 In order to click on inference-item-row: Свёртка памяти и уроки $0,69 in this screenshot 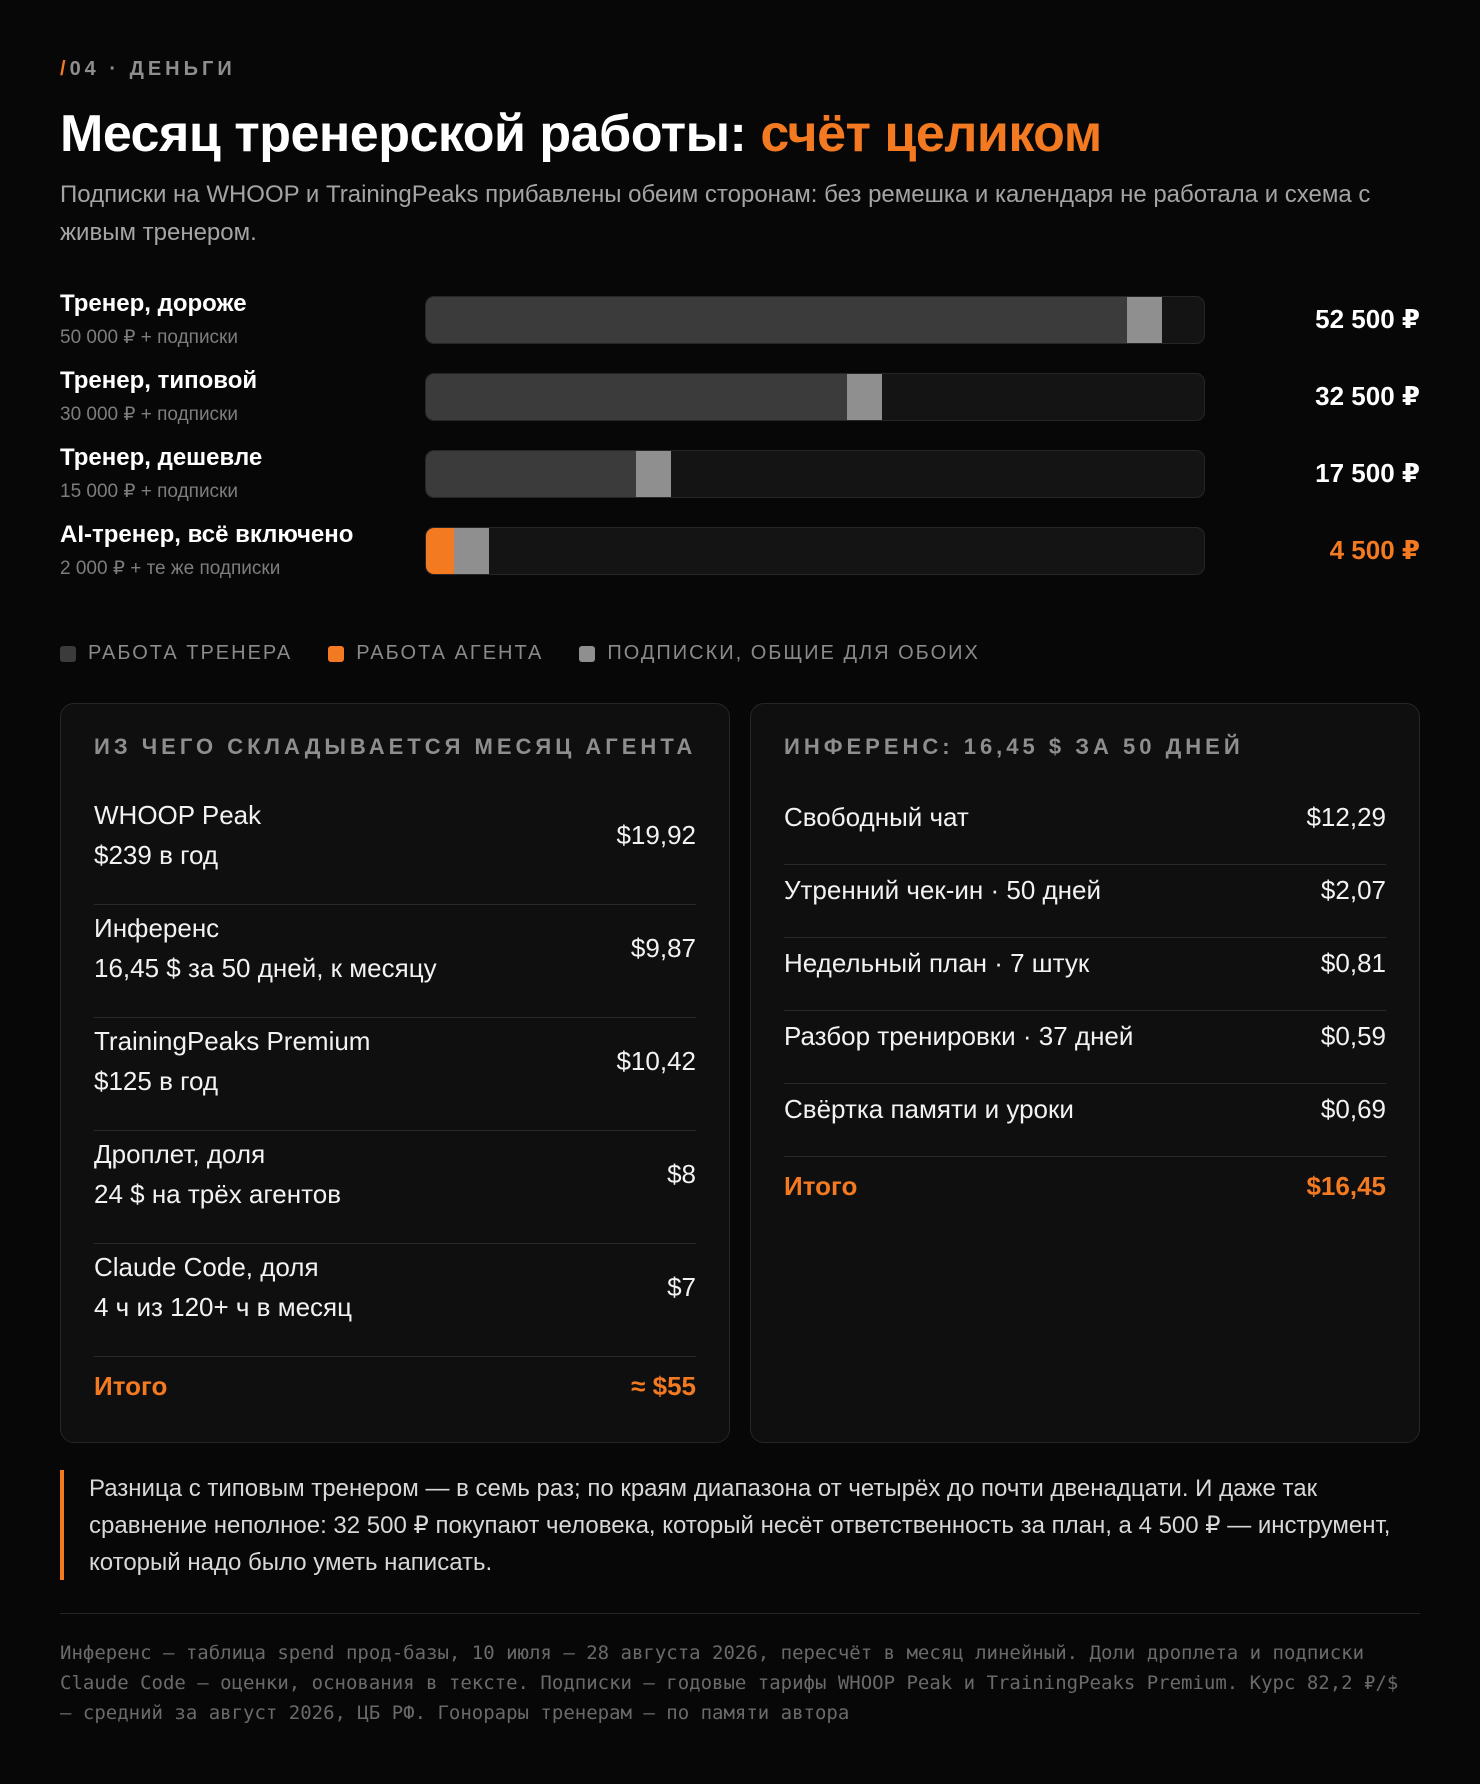, I will do `click(1085, 1120)`.